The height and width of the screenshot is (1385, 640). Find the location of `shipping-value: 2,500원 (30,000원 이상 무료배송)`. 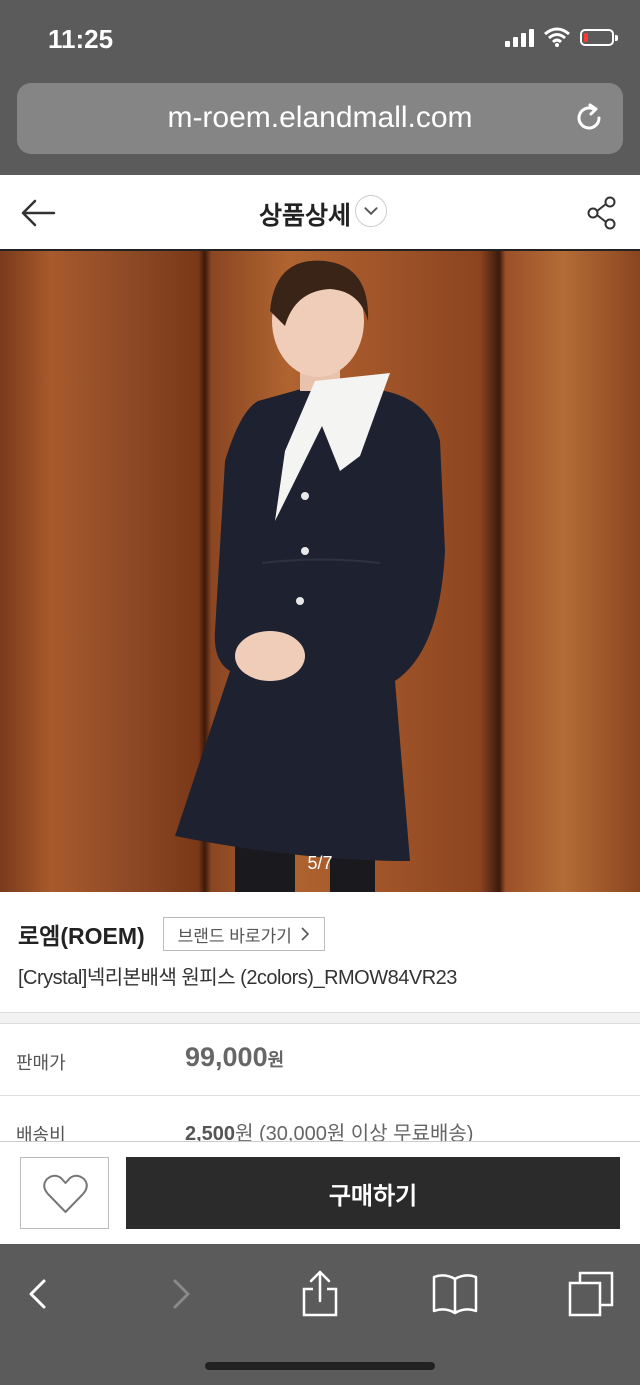

shipping-value: 2,500원 (30,000원 이상 무료배송) is located at coordinates (329, 1129).